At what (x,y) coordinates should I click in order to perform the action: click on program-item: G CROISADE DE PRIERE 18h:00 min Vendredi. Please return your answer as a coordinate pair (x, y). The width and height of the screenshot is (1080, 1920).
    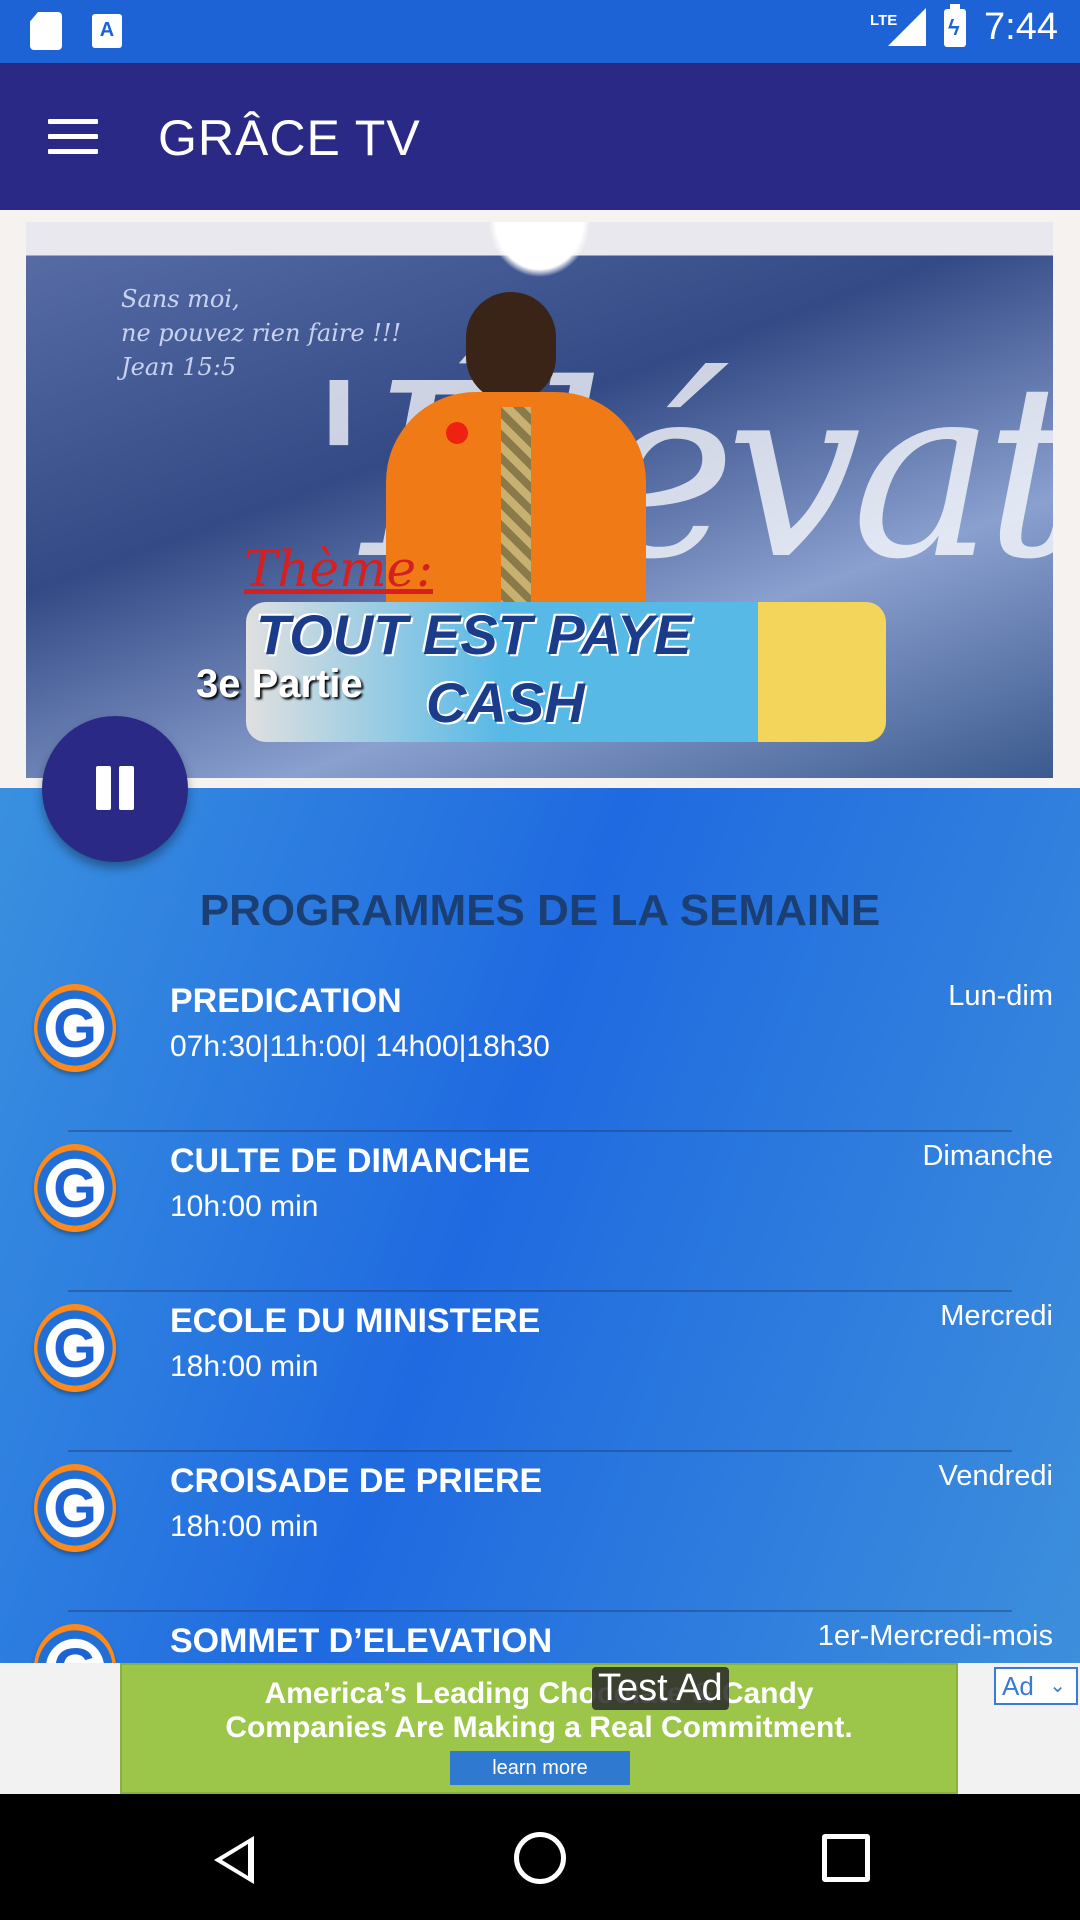
    Looking at the image, I should click on (540, 1532).